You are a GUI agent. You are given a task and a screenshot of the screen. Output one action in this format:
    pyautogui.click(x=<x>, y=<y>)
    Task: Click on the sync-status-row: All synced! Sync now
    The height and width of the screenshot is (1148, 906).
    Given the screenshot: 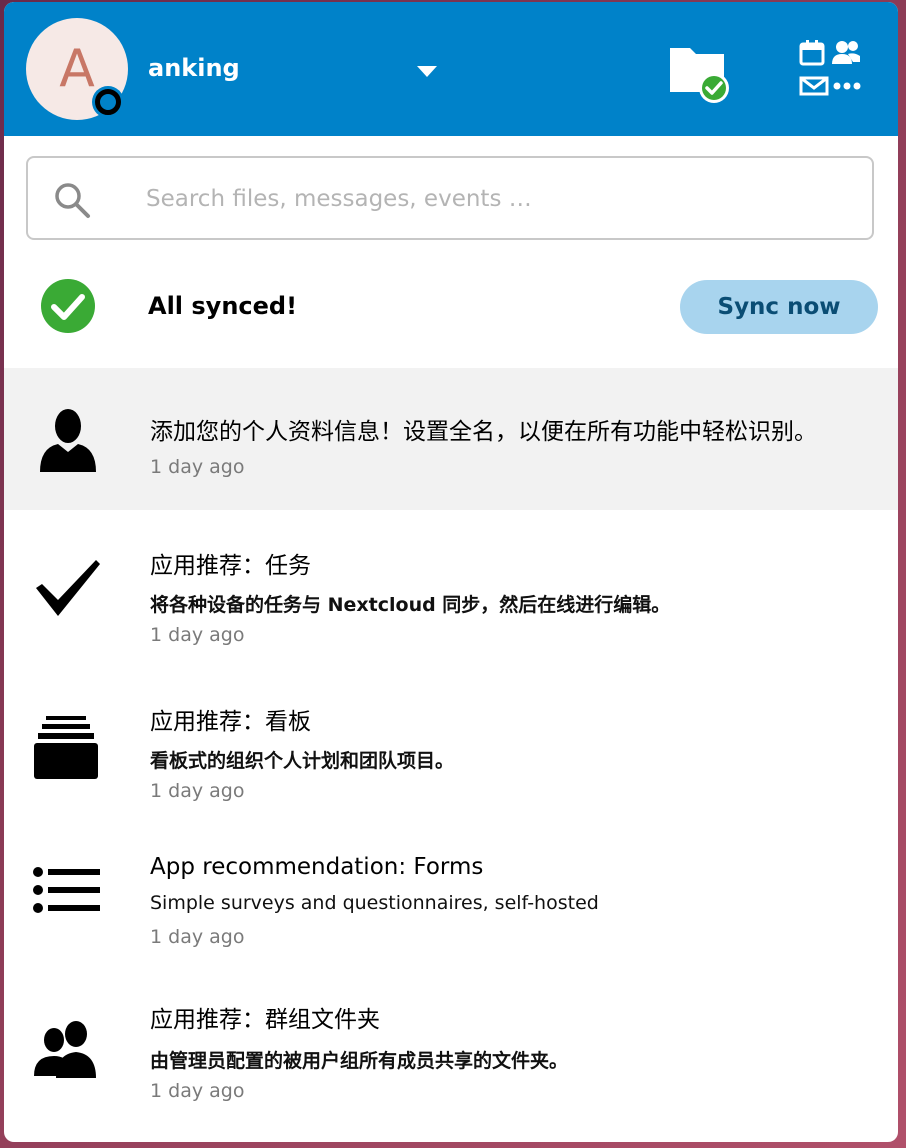 What is the action you would take?
    pyautogui.click(x=451, y=310)
    